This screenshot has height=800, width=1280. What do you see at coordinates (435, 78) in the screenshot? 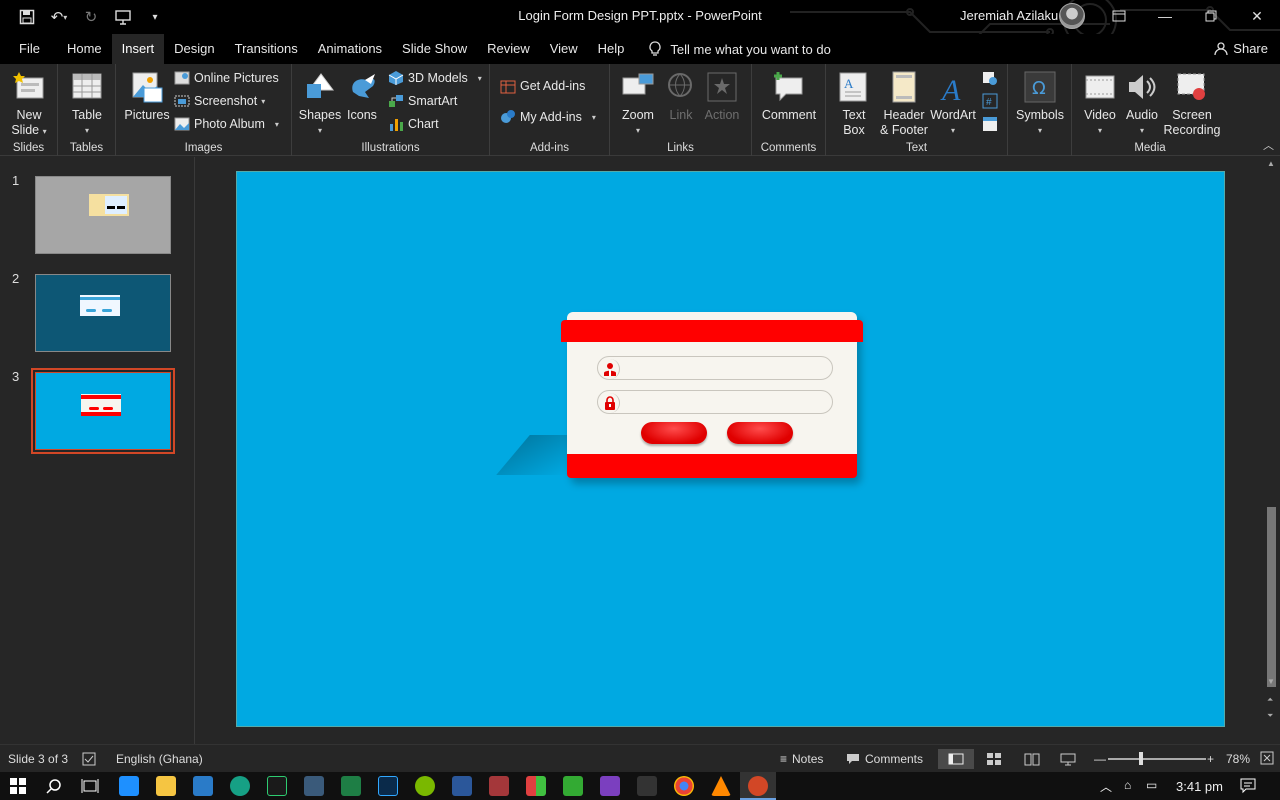
I see `3d-models-button: 3D Models ▾` at bounding box center [435, 78].